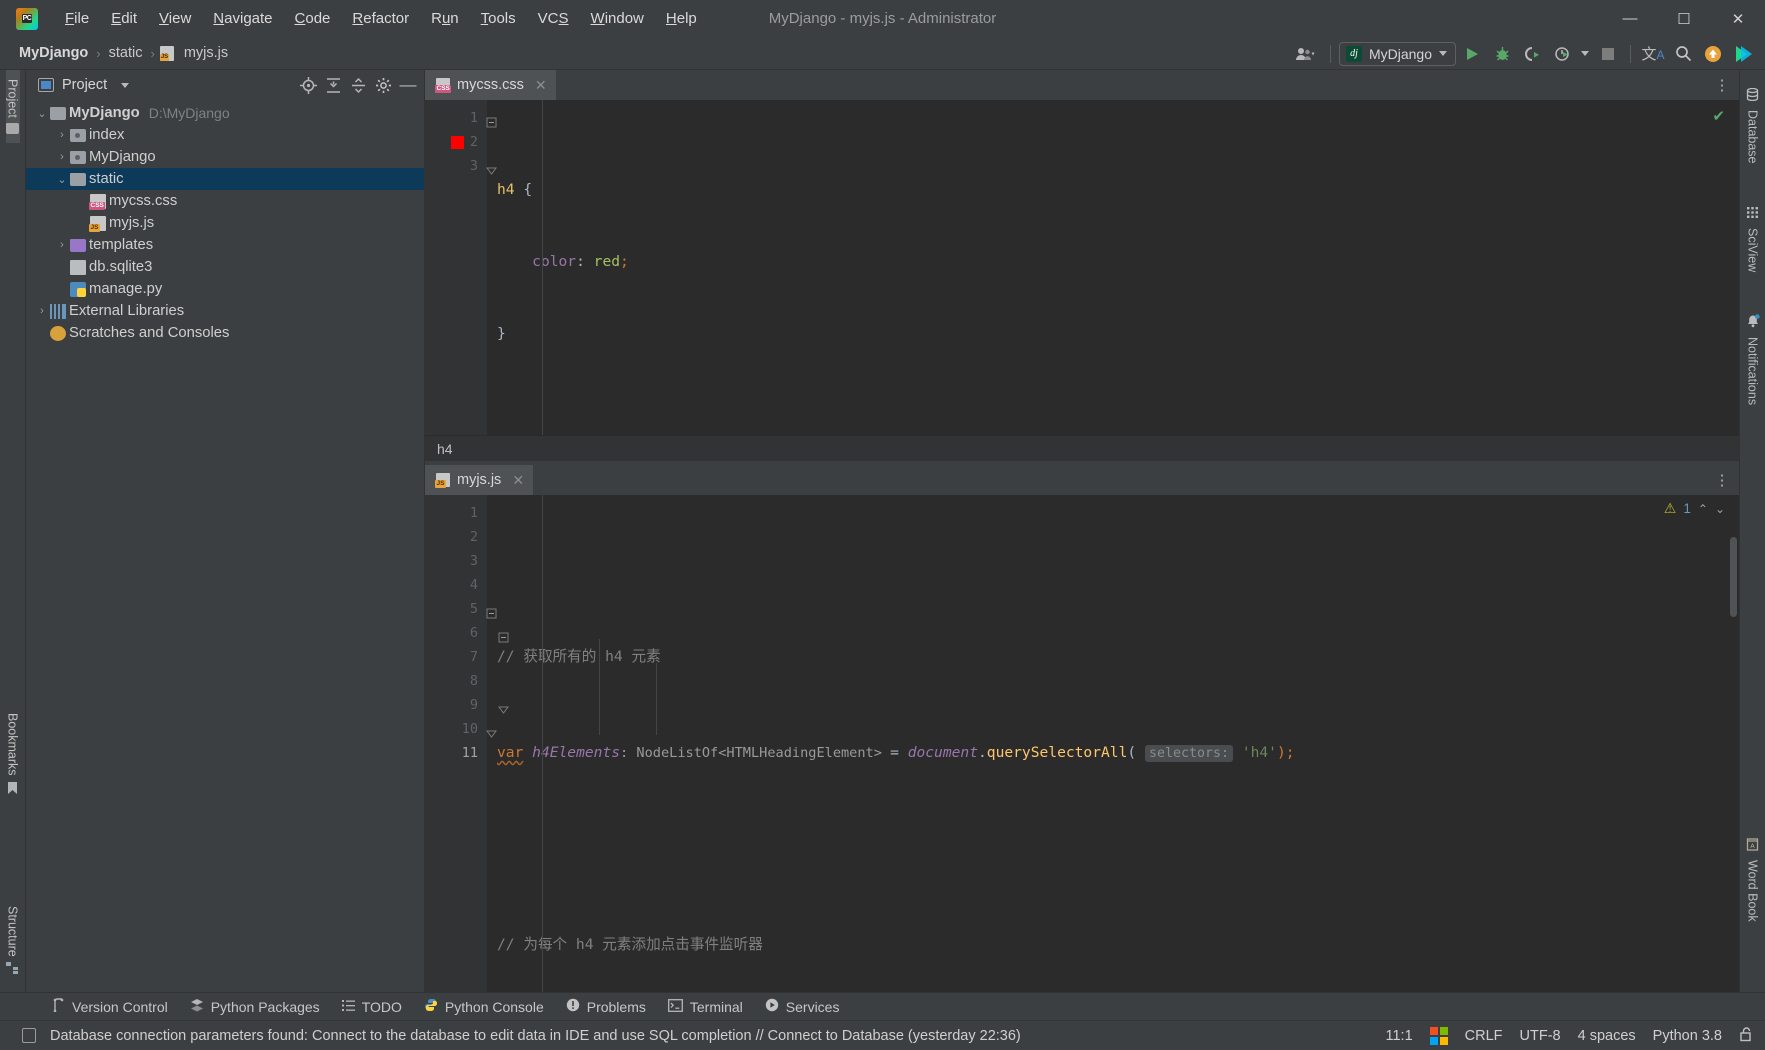 The height and width of the screenshot is (1050, 1765). Describe the element at coordinates (1532, 54) in the screenshot. I see `coverage-icon` at that location.